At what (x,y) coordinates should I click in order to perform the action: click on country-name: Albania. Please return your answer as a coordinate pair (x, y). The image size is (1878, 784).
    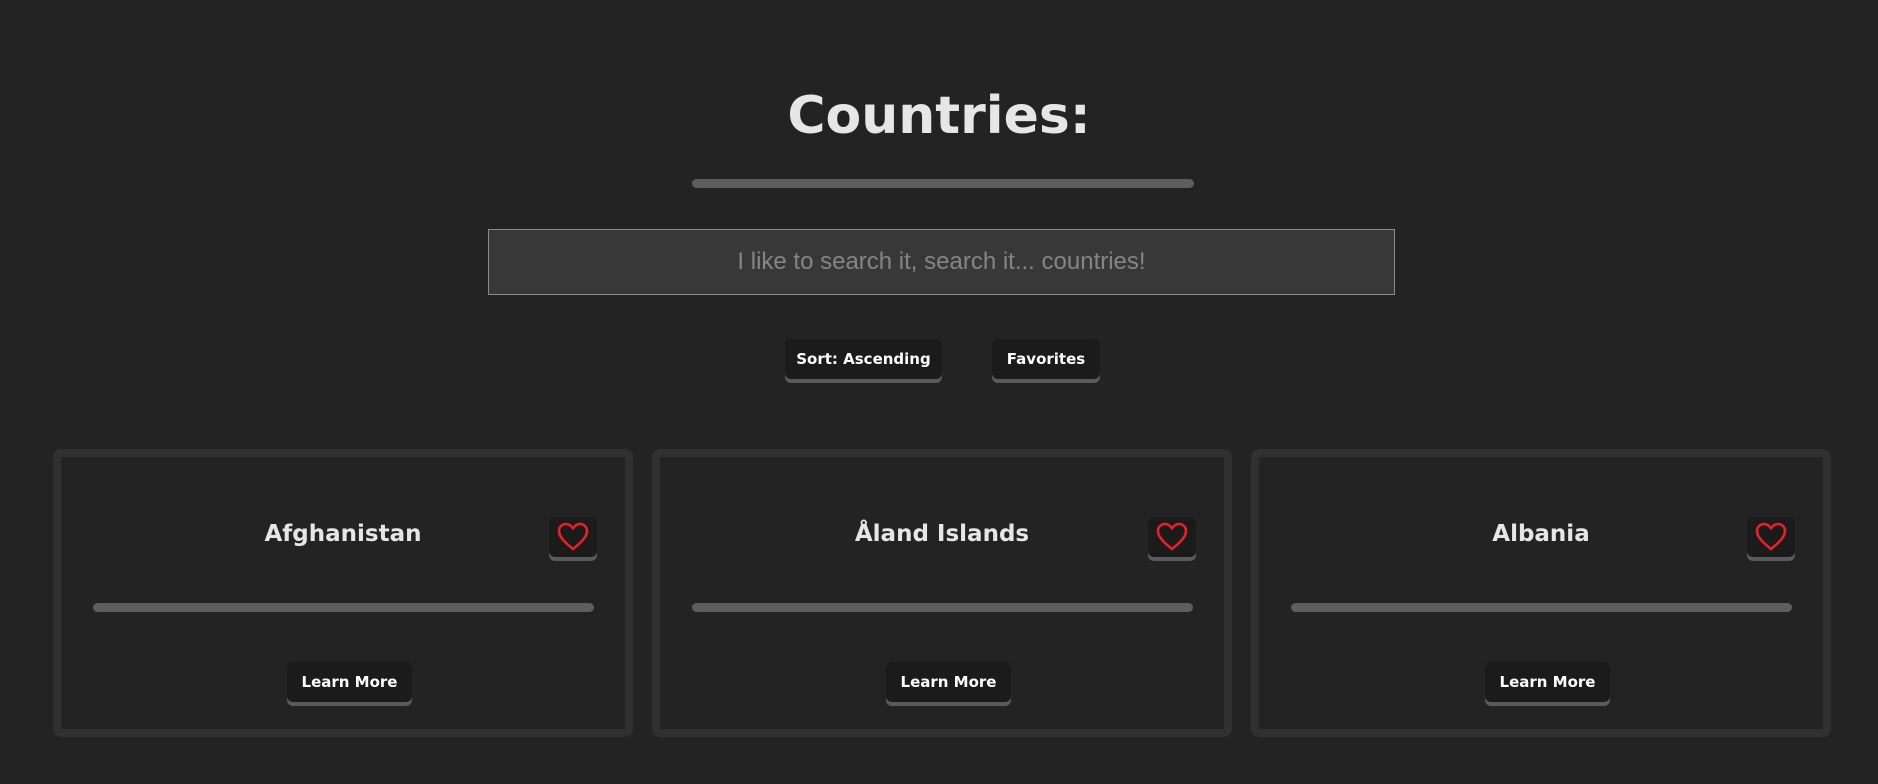
    Looking at the image, I should click on (1541, 534).